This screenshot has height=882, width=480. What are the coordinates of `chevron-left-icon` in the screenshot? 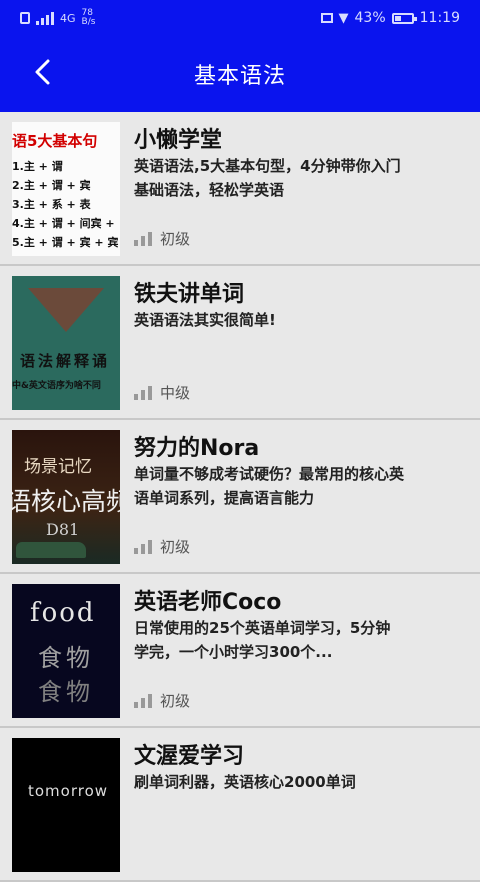 It's located at (42, 72).